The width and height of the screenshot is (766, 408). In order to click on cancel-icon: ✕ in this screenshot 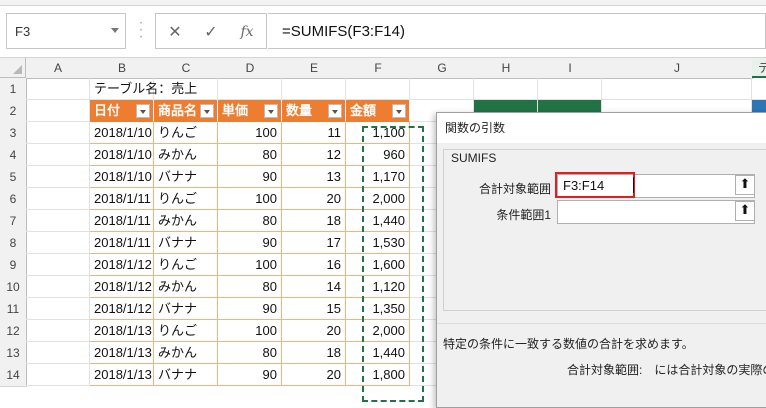, I will do `click(175, 32)`.